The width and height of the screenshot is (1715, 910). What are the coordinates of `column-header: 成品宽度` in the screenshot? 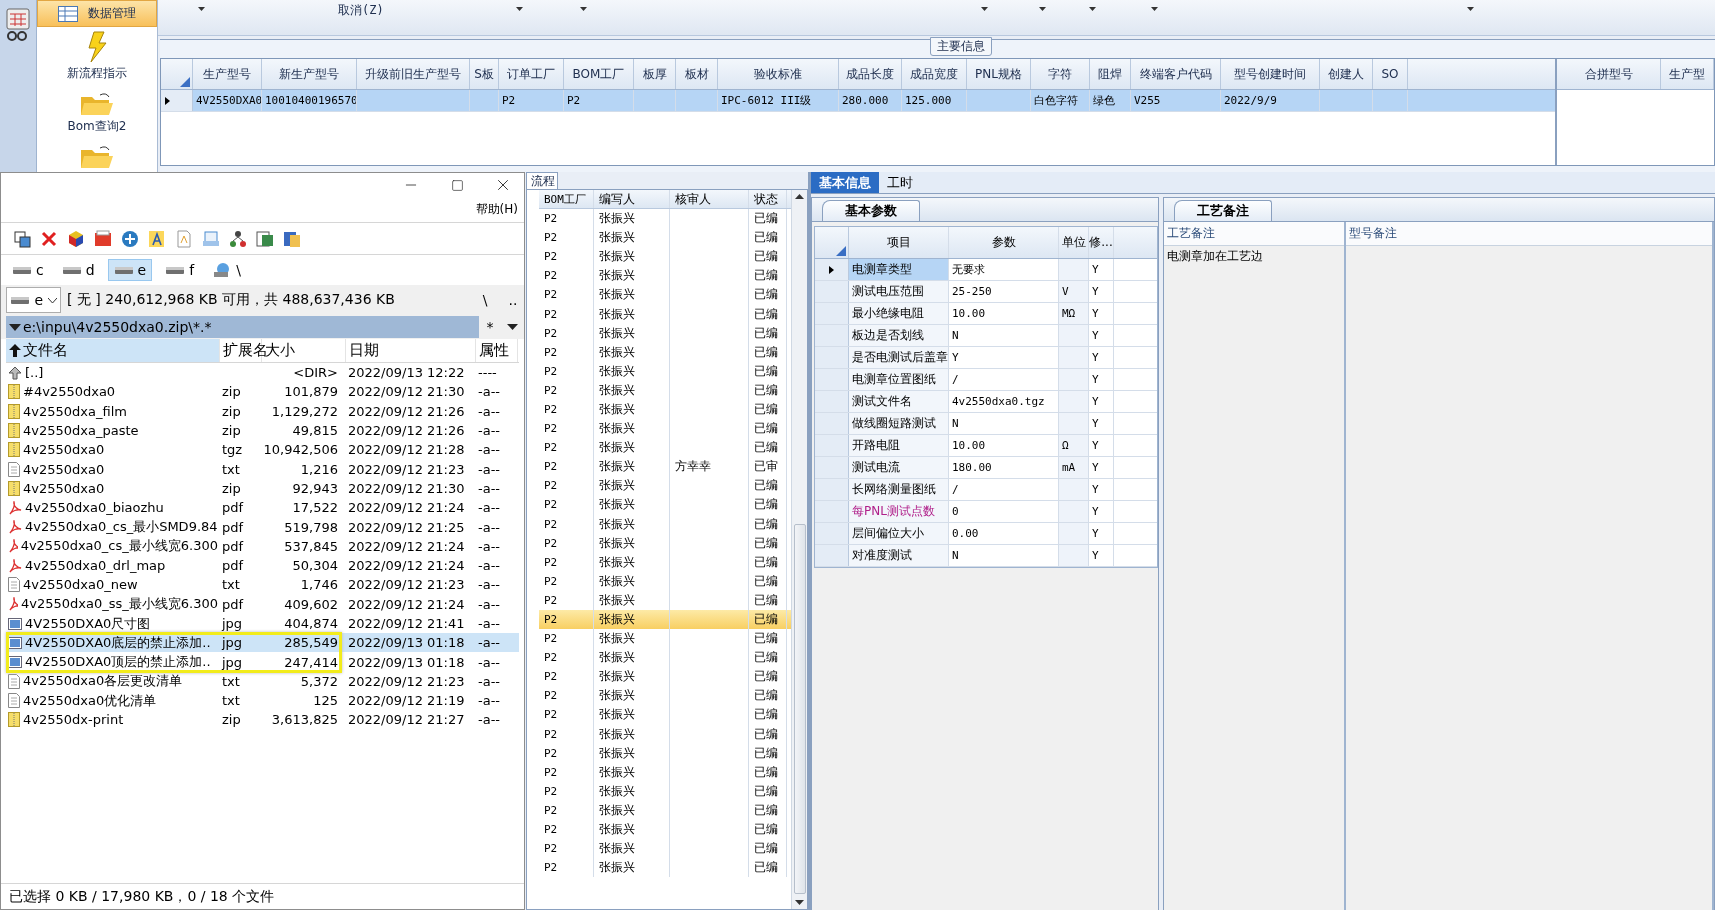 It's located at (934, 74).